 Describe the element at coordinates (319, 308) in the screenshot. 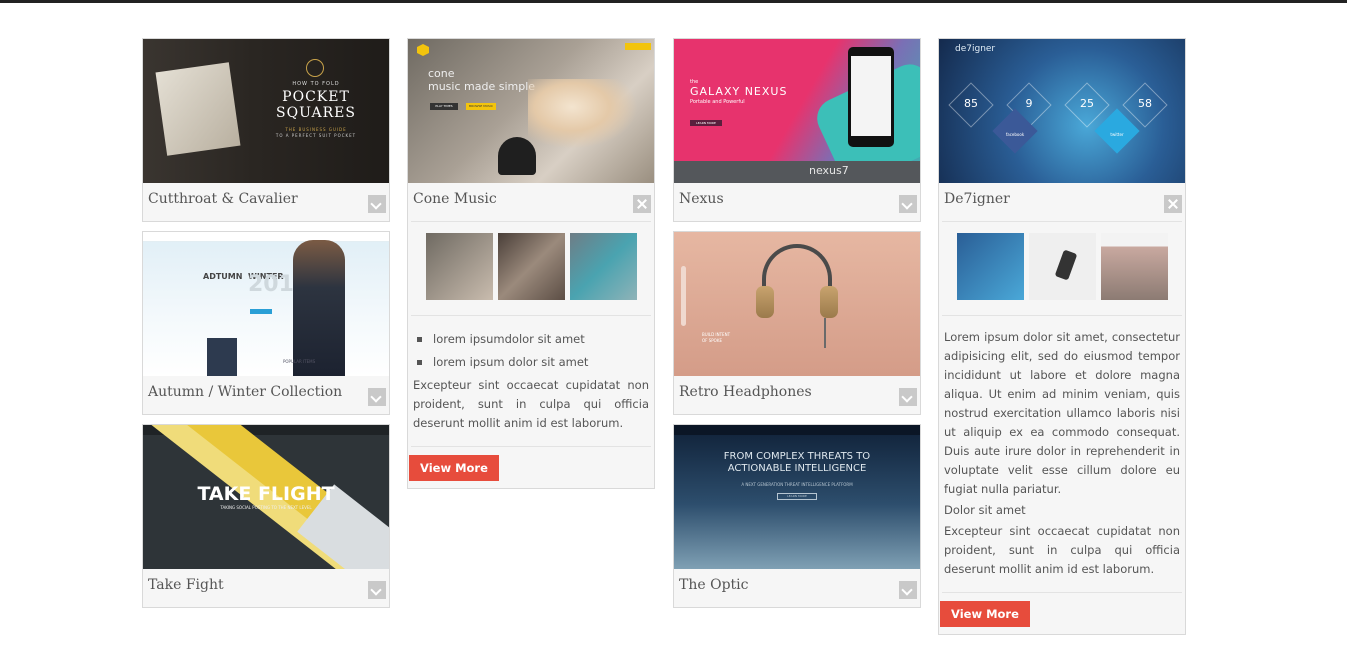

I see `model-image` at that location.